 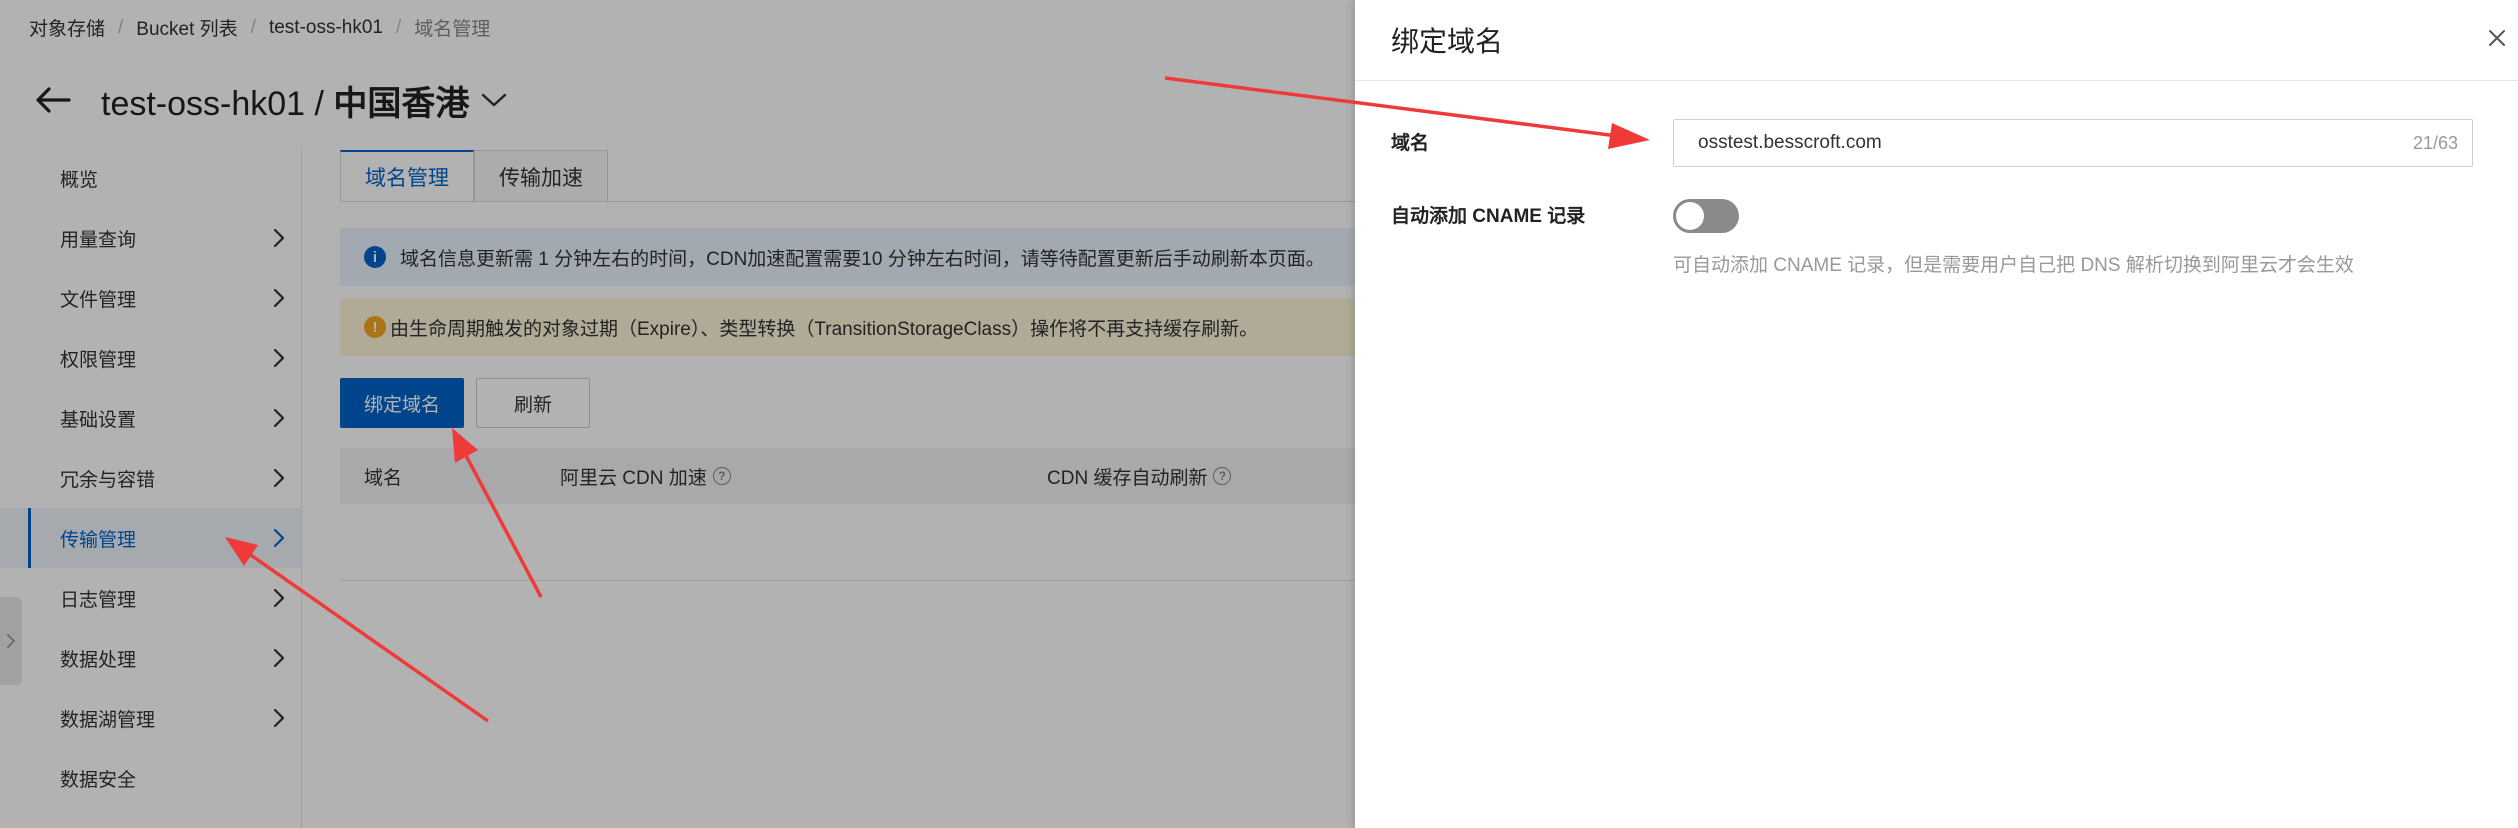 I want to click on drawer-title: 绑定域名, so click(x=1447, y=41).